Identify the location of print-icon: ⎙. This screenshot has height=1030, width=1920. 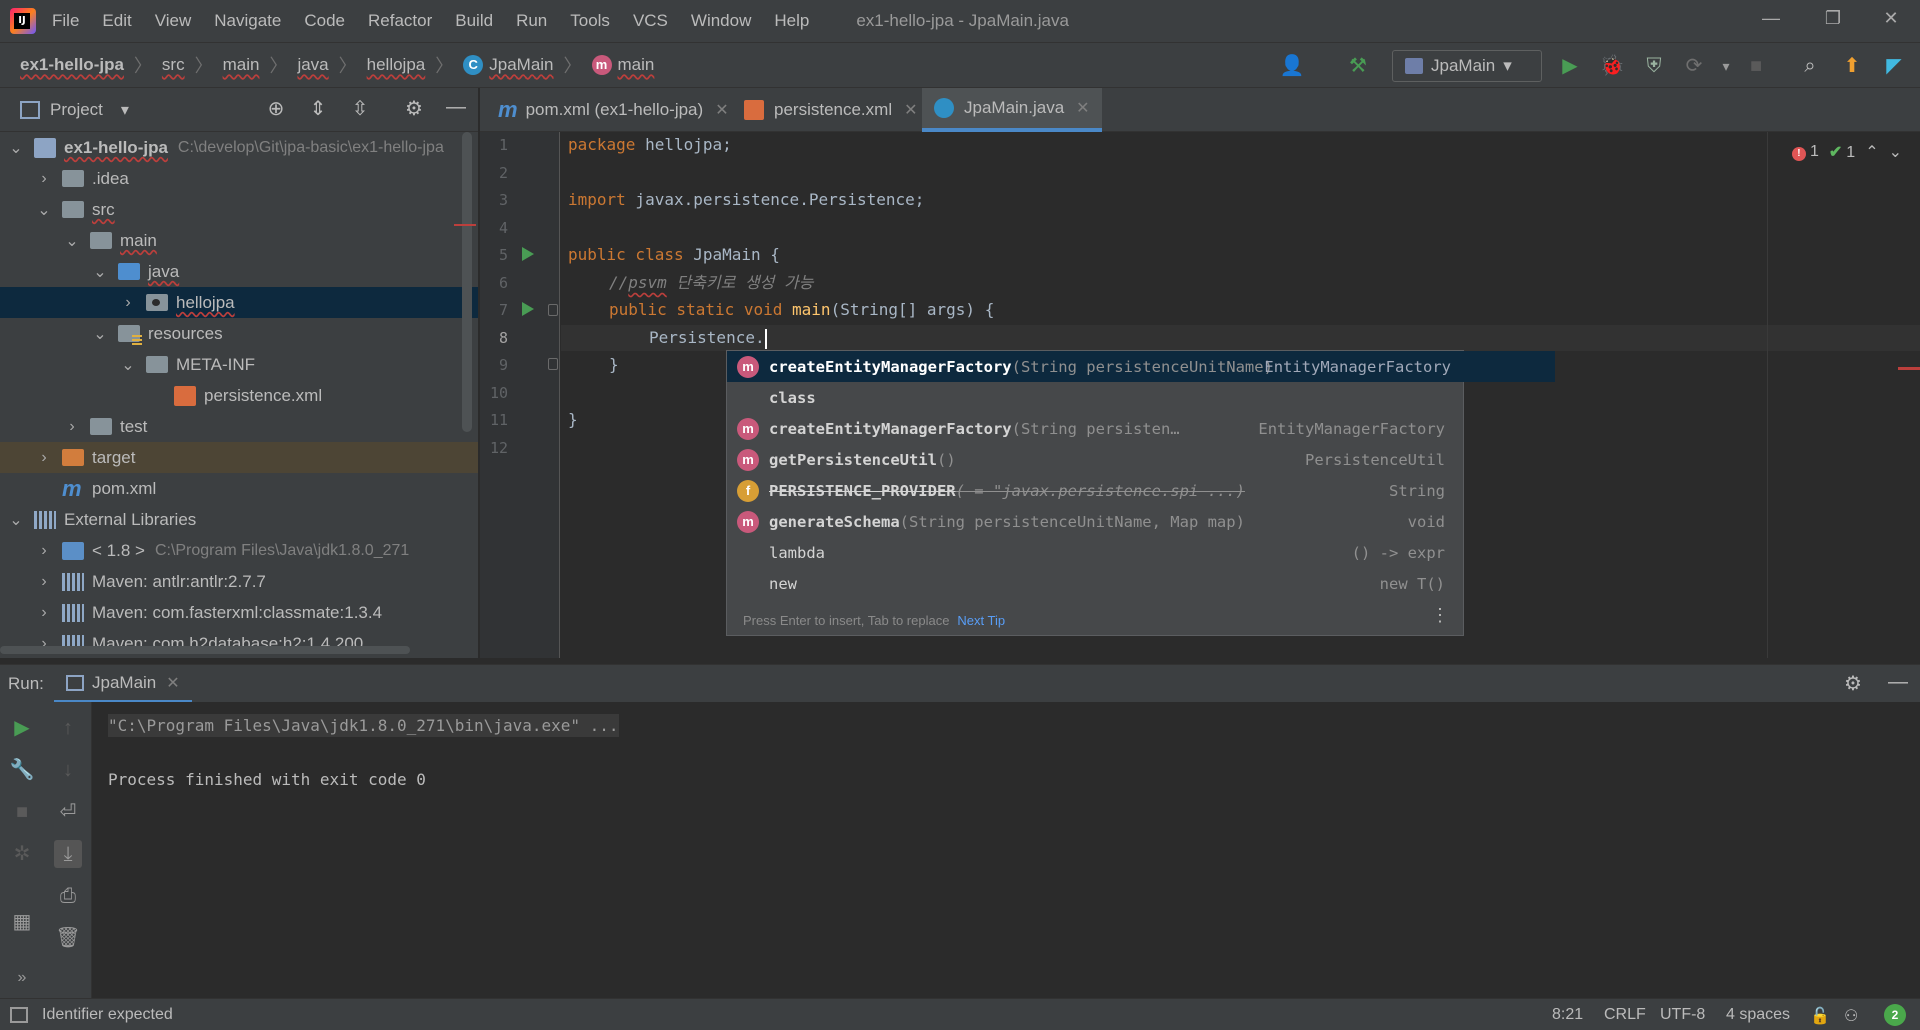
(68, 896).